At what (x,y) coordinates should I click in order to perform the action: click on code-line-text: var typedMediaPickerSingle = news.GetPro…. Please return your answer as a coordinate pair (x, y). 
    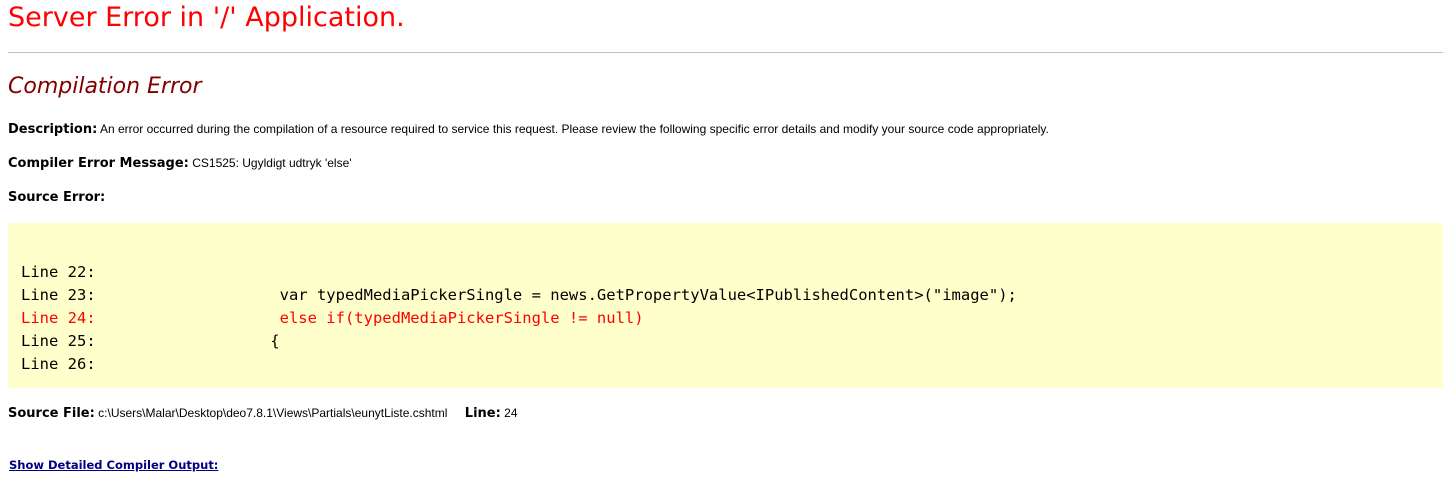
    Looking at the image, I should click on (569, 295).